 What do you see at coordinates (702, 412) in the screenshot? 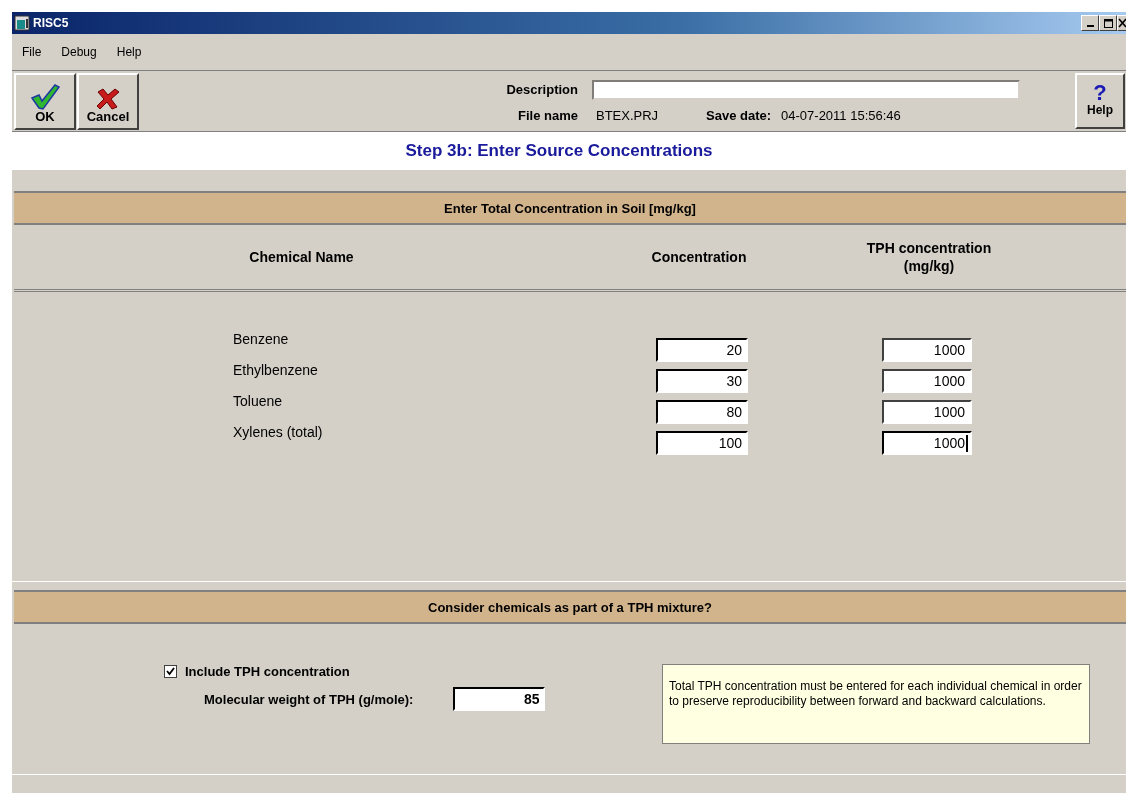
I see `concentration-field: 80` at bounding box center [702, 412].